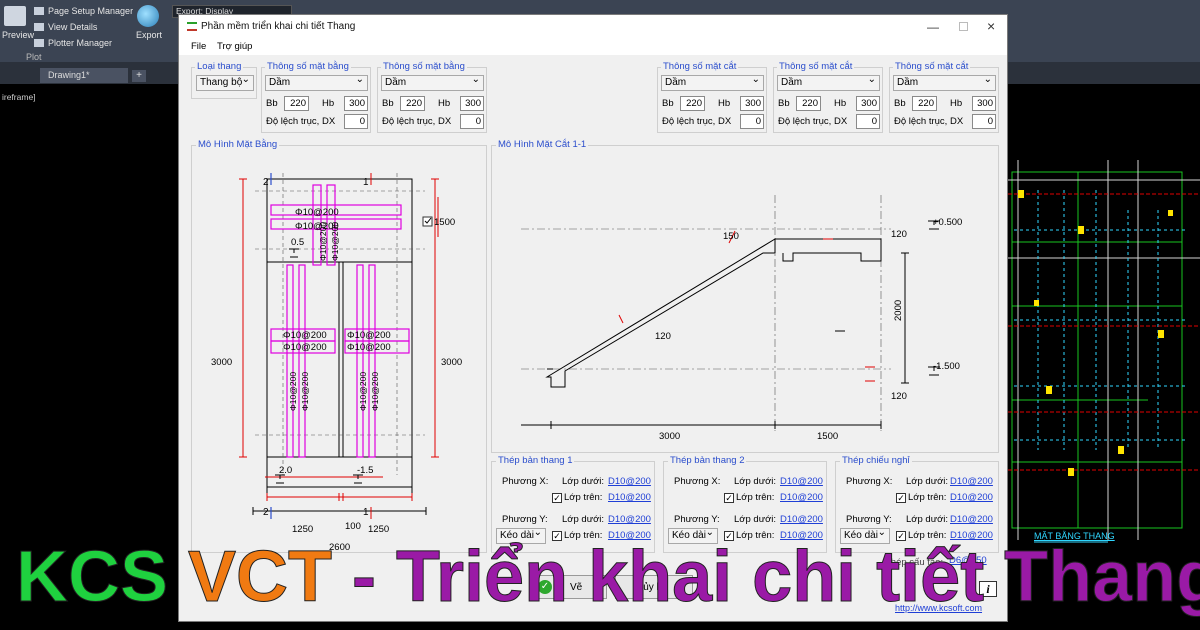  What do you see at coordinates (898, 310) in the screenshot?
I see `section-dim-2000: 2000` at bounding box center [898, 310].